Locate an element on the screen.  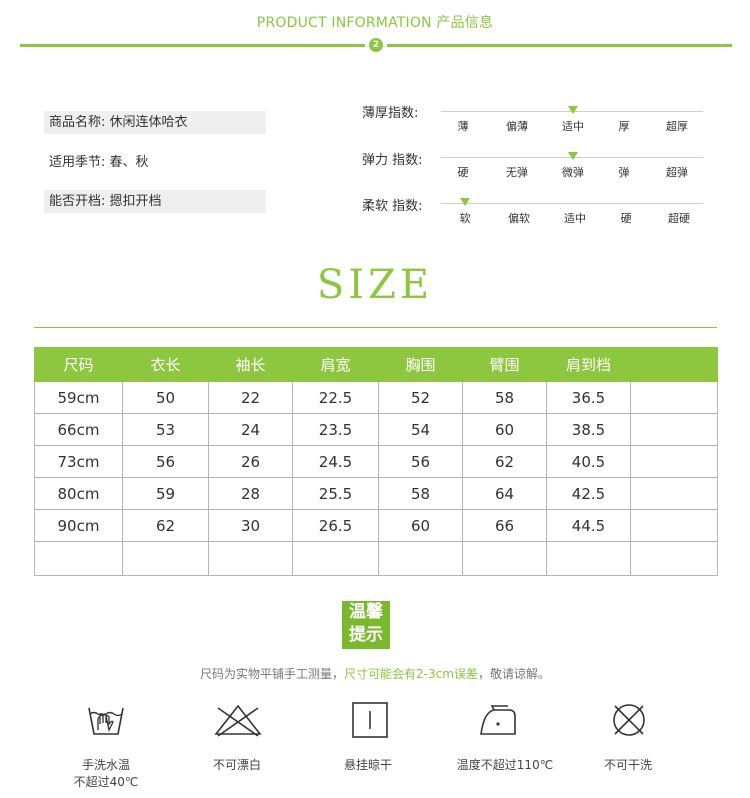
index-scale-line is located at coordinates (572, 203).